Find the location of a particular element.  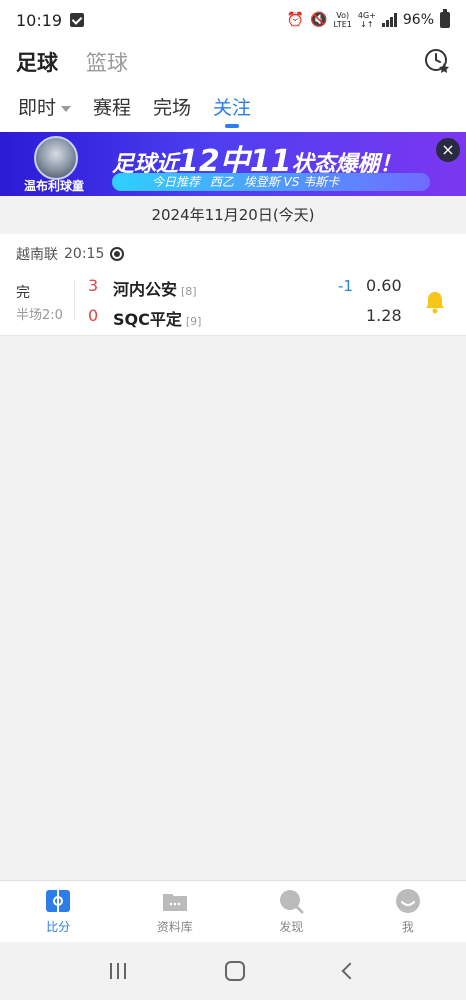

divider is located at coordinates (74, 300).